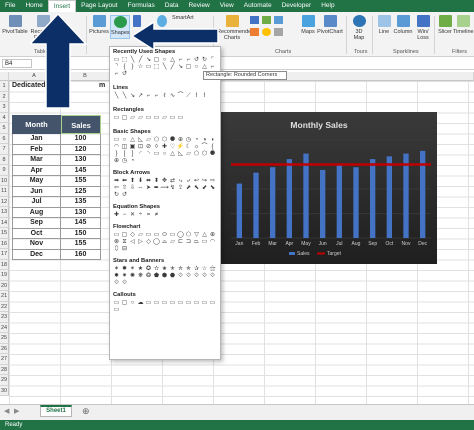 The image size is (474, 430). I want to click on table-cell-sales: 130, so click(81, 212).